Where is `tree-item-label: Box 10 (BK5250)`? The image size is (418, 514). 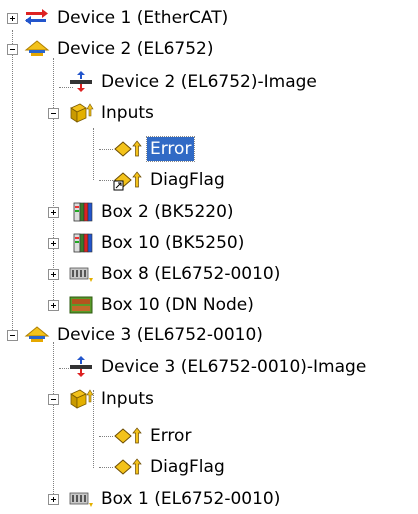
tree-item-label: Box 10 (BK5250) is located at coordinates (173, 243).